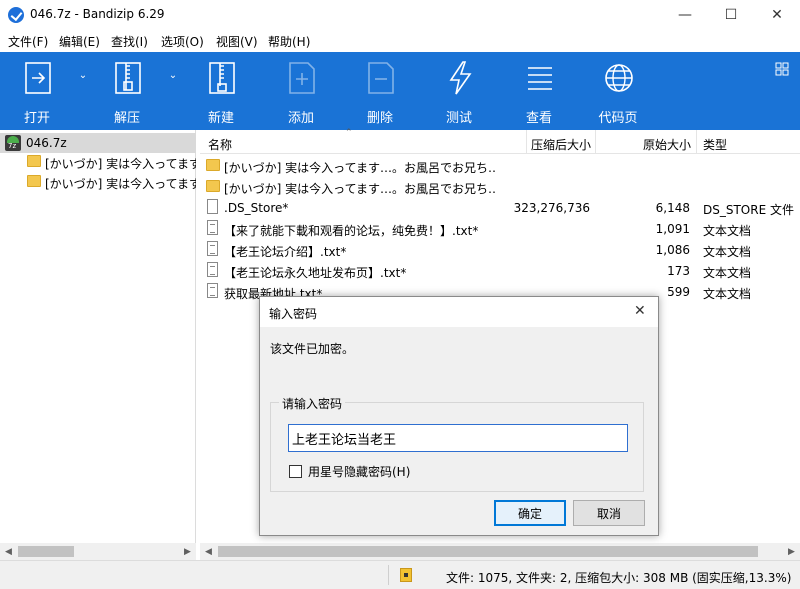 This screenshot has width=800, height=589. Describe the element at coordinates (561, 144) in the screenshot. I see `column-packed-size: 压缩后大小` at that location.